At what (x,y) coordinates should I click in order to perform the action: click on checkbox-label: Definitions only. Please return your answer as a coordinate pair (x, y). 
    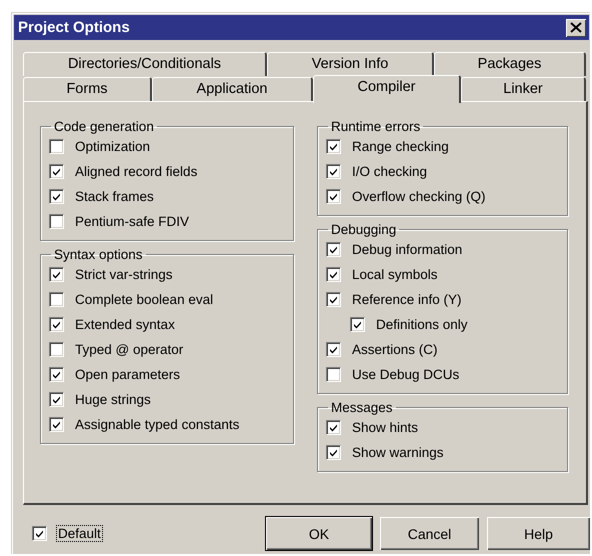
    Looking at the image, I should click on (422, 324).